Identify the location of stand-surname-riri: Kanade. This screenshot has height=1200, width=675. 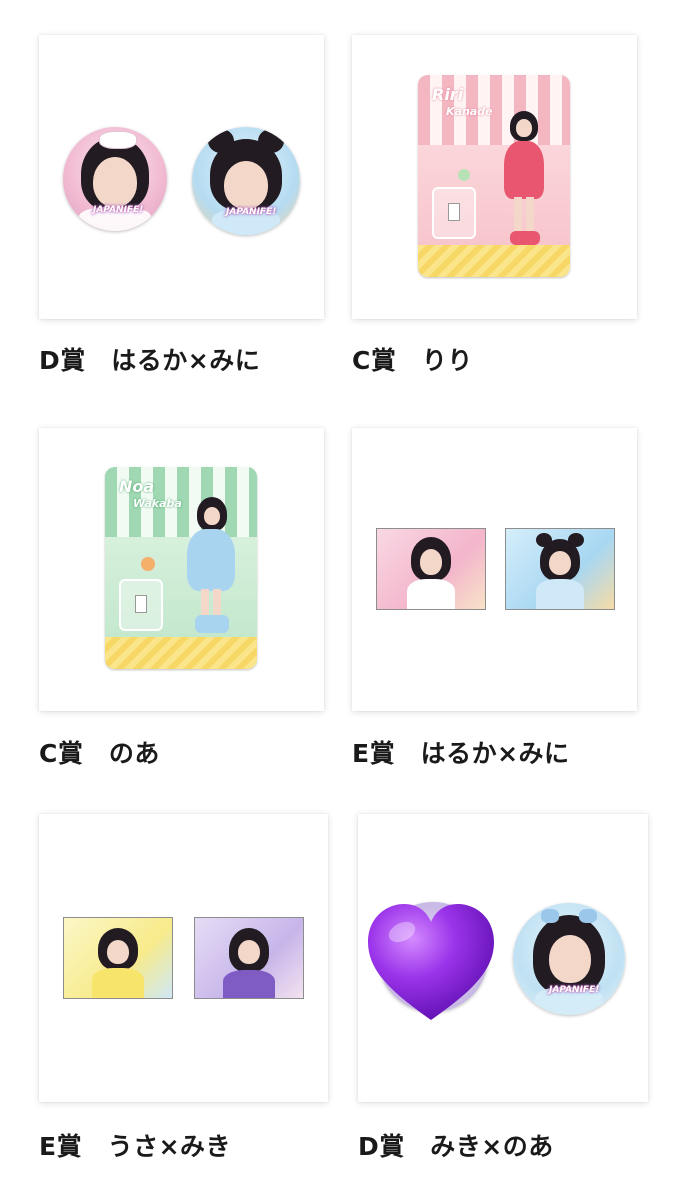
(469, 111).